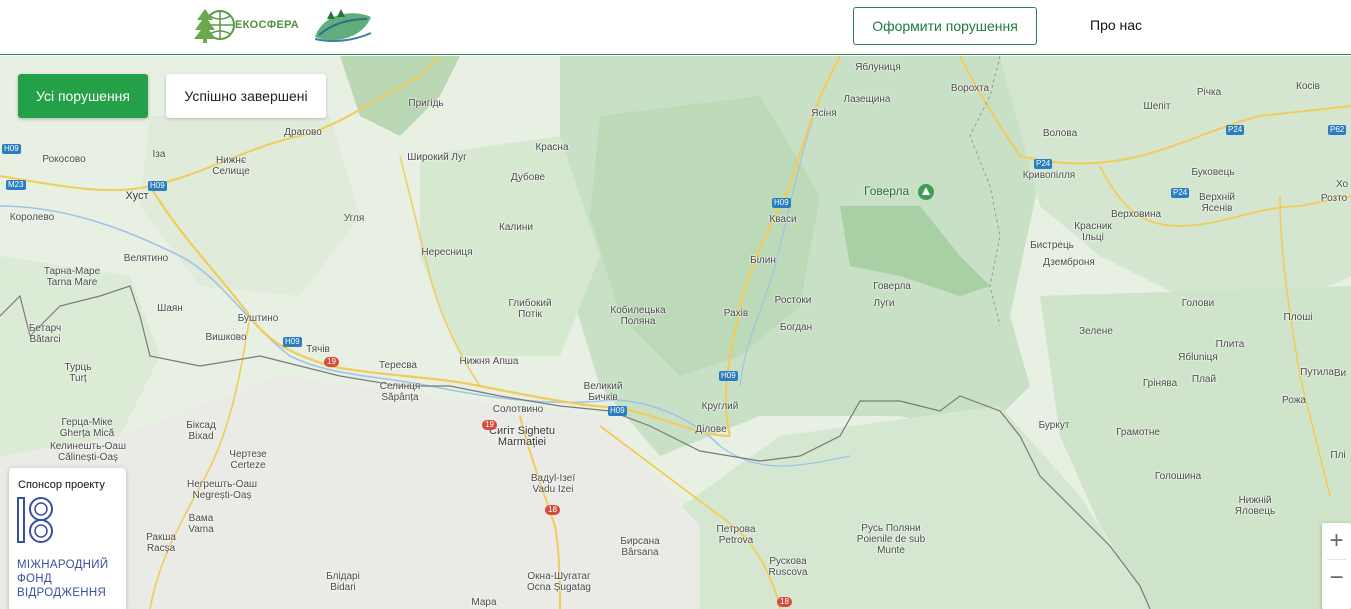 The height and width of the screenshot is (609, 1351). I want to click on place-label: Кобилецька Поляна, so click(638, 316).